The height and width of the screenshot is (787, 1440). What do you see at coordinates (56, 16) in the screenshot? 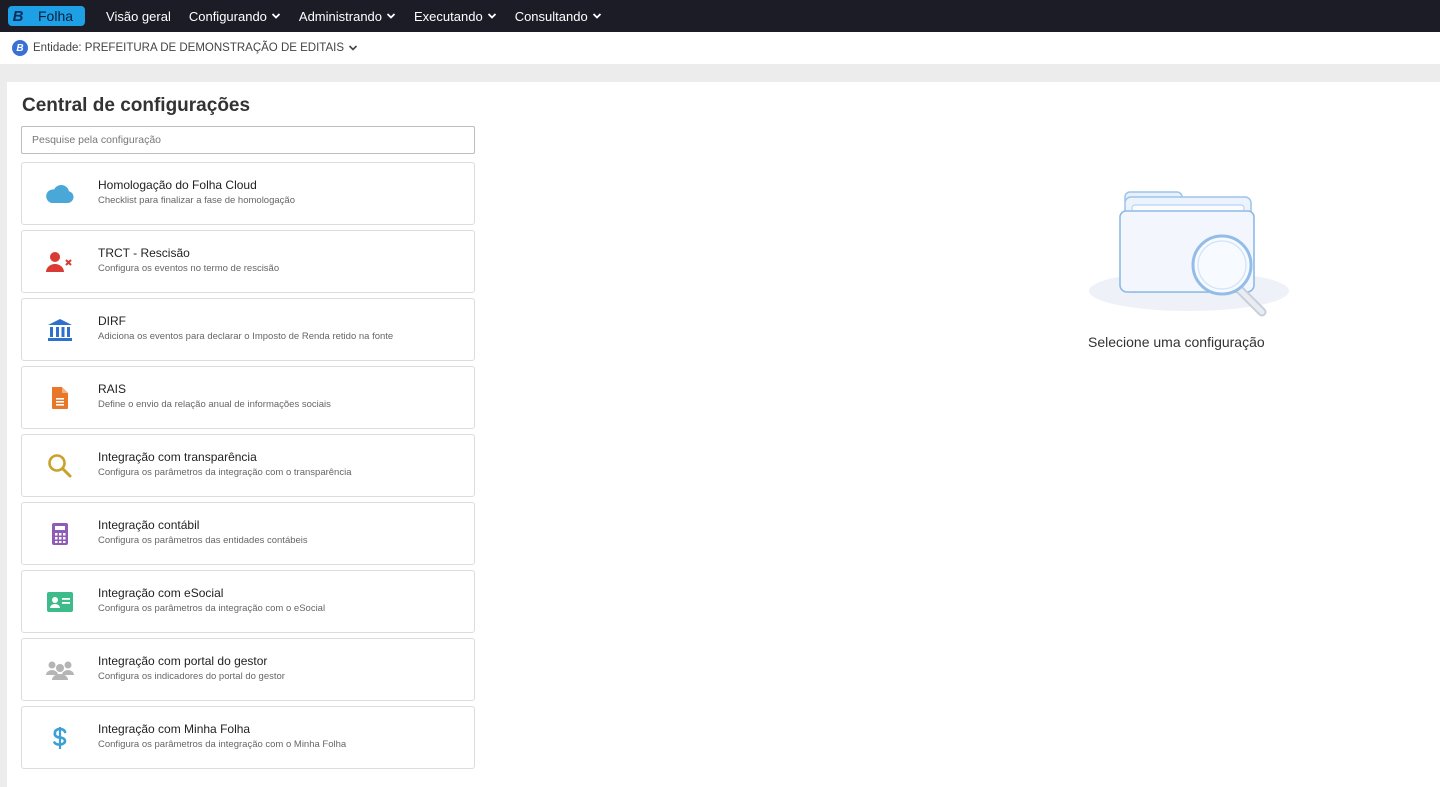
I see `brand-name: Folha` at bounding box center [56, 16].